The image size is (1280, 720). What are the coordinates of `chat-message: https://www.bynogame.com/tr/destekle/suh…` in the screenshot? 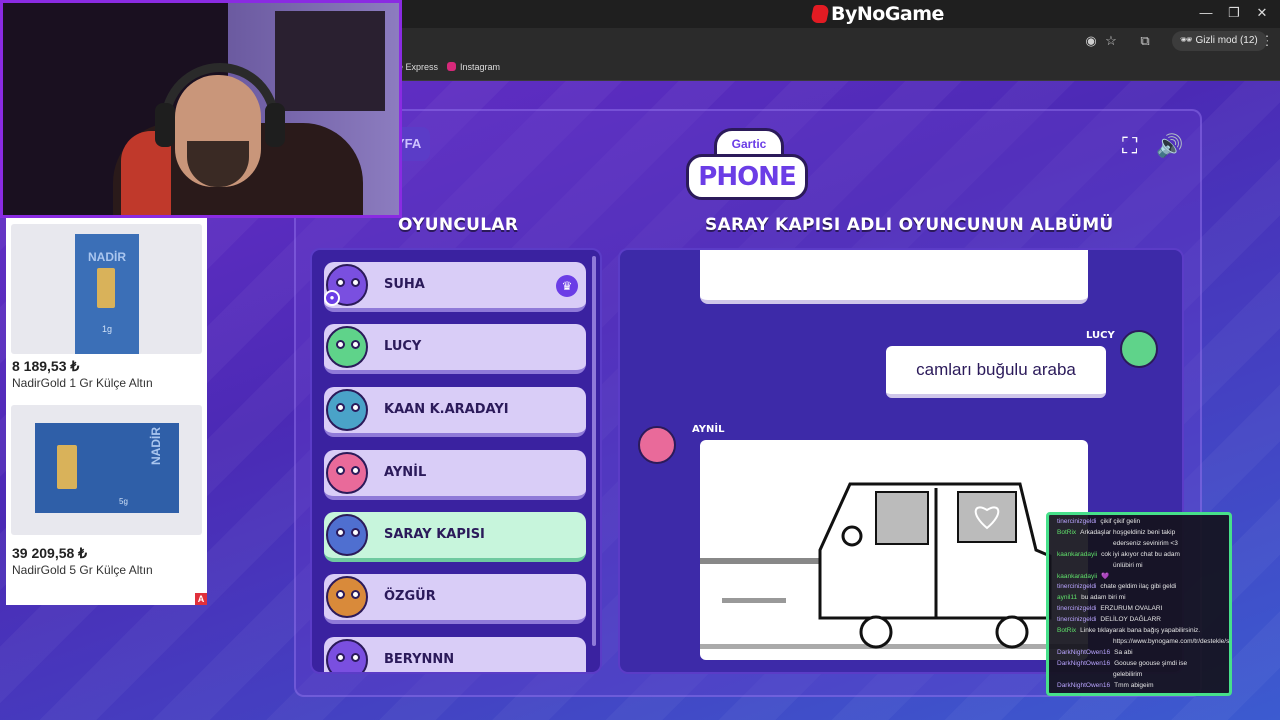 It's located at (1143, 641).